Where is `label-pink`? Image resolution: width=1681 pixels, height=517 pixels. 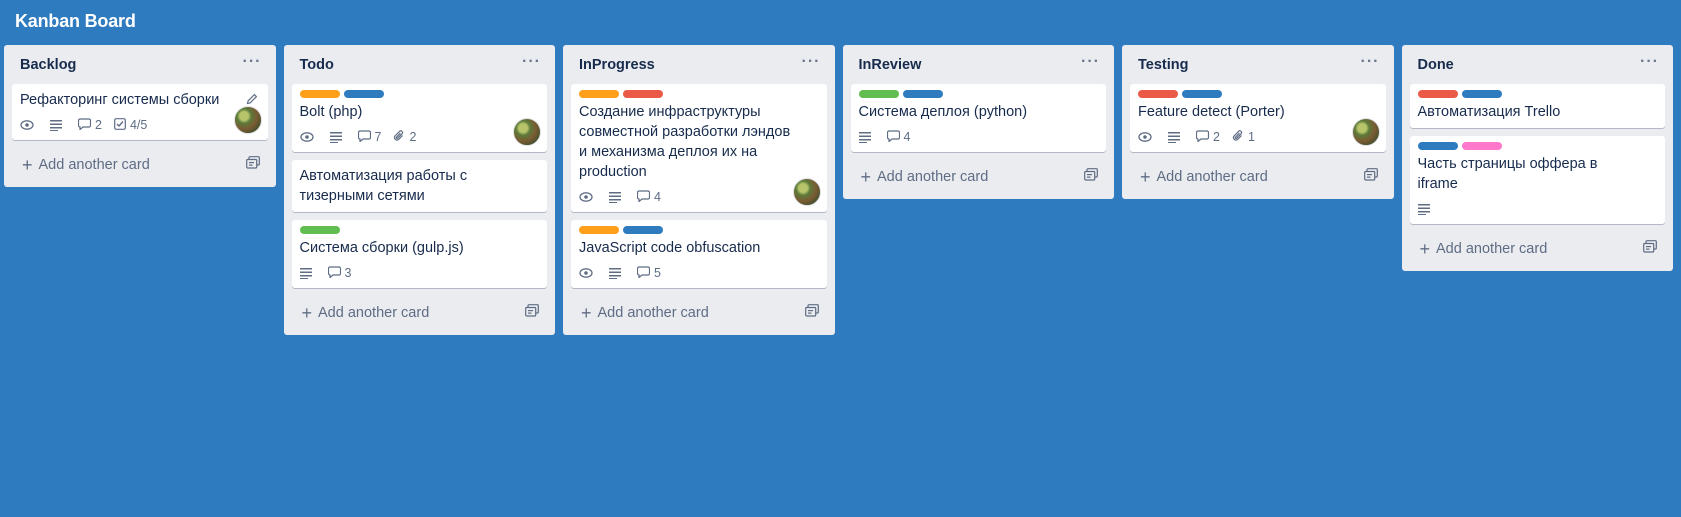 label-pink is located at coordinates (1481, 146).